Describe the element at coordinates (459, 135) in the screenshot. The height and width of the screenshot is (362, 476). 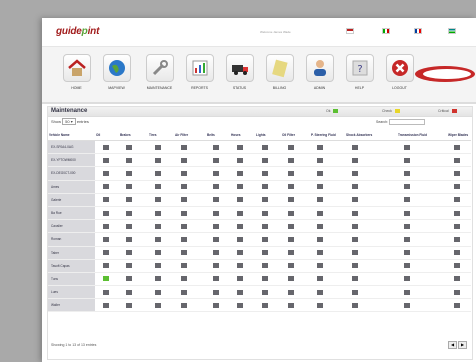
I see `column-header: Wiper Blades` at that location.